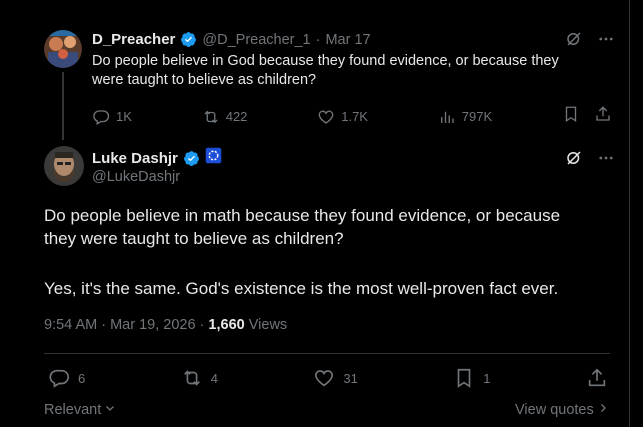  What do you see at coordinates (63, 49) in the screenshot?
I see `avatar-d-preacher` at bounding box center [63, 49].